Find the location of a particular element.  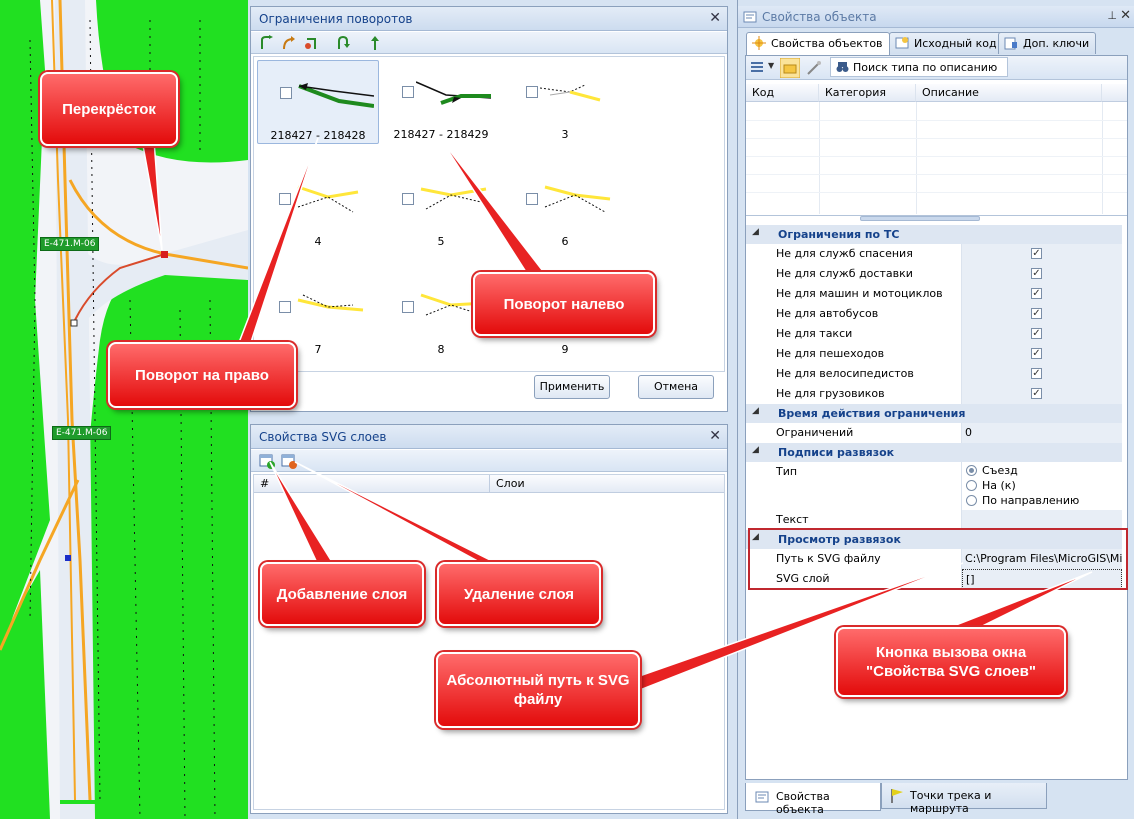

binoculars-icon is located at coordinates (842, 67).